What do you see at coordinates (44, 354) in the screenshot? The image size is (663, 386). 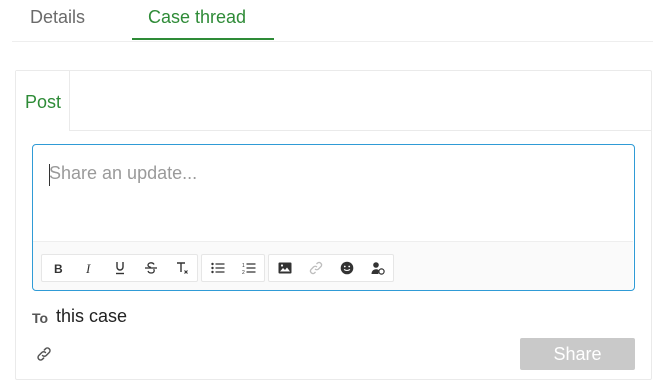 I see `attachment-icon` at bounding box center [44, 354].